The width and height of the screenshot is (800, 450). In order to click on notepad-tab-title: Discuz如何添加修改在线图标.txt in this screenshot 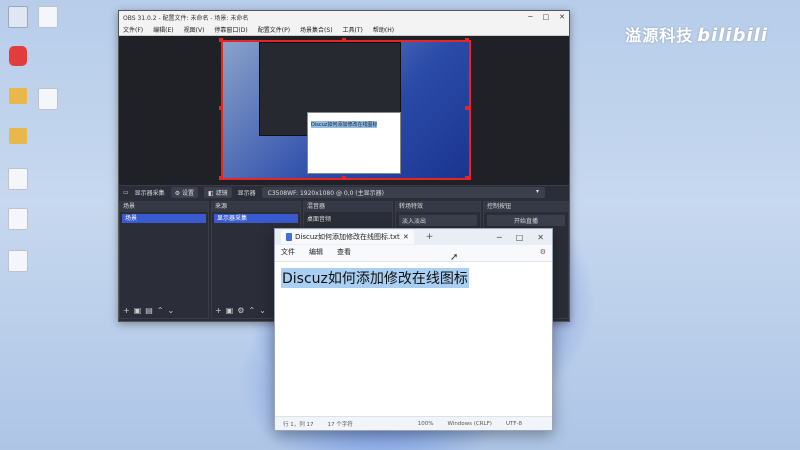, I will do `click(347, 237)`.